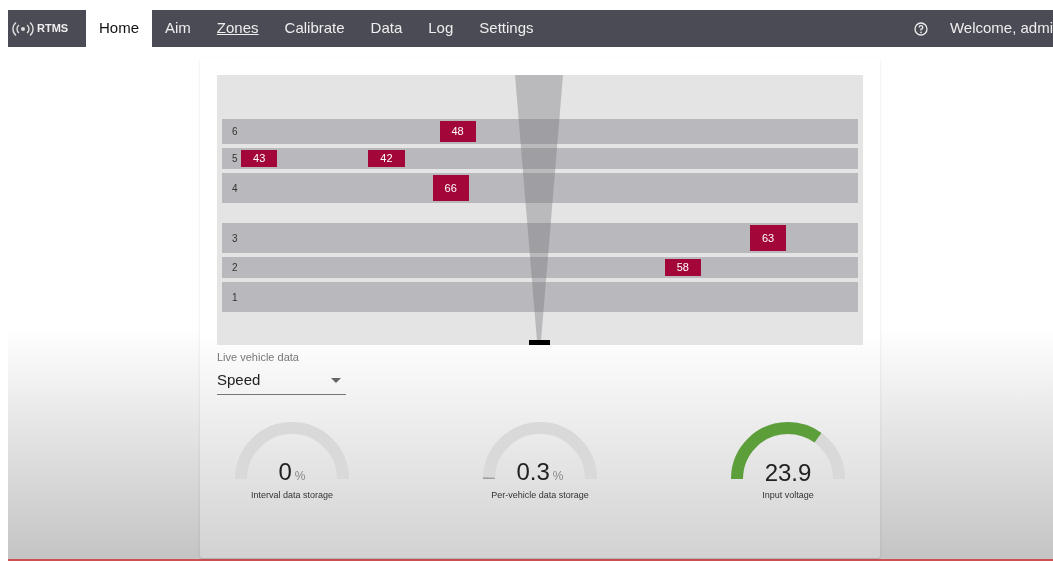  I want to click on field-label: Live vehicle data, so click(258, 357).